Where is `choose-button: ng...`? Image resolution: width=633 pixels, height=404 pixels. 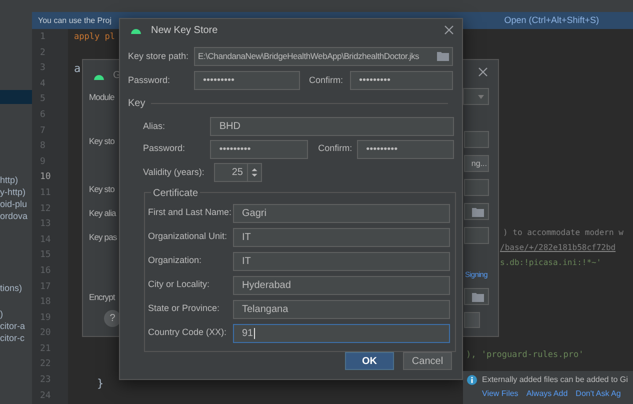 choose-button: ng... is located at coordinates (476, 163).